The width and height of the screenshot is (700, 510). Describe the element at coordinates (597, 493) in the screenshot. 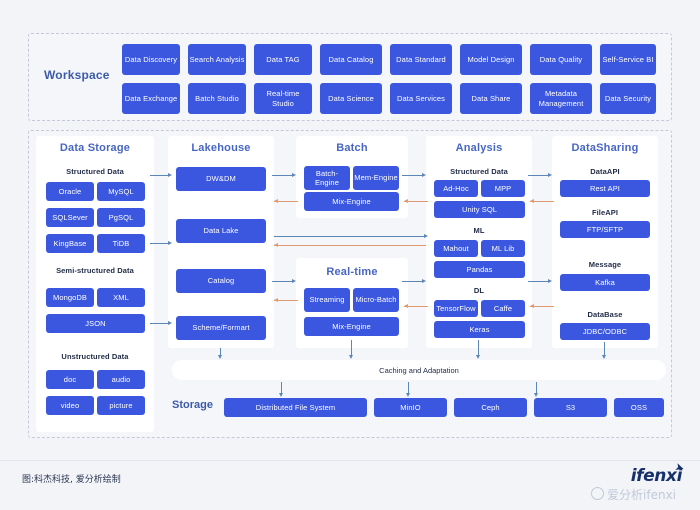

I see `watermark-circle-icon` at that location.